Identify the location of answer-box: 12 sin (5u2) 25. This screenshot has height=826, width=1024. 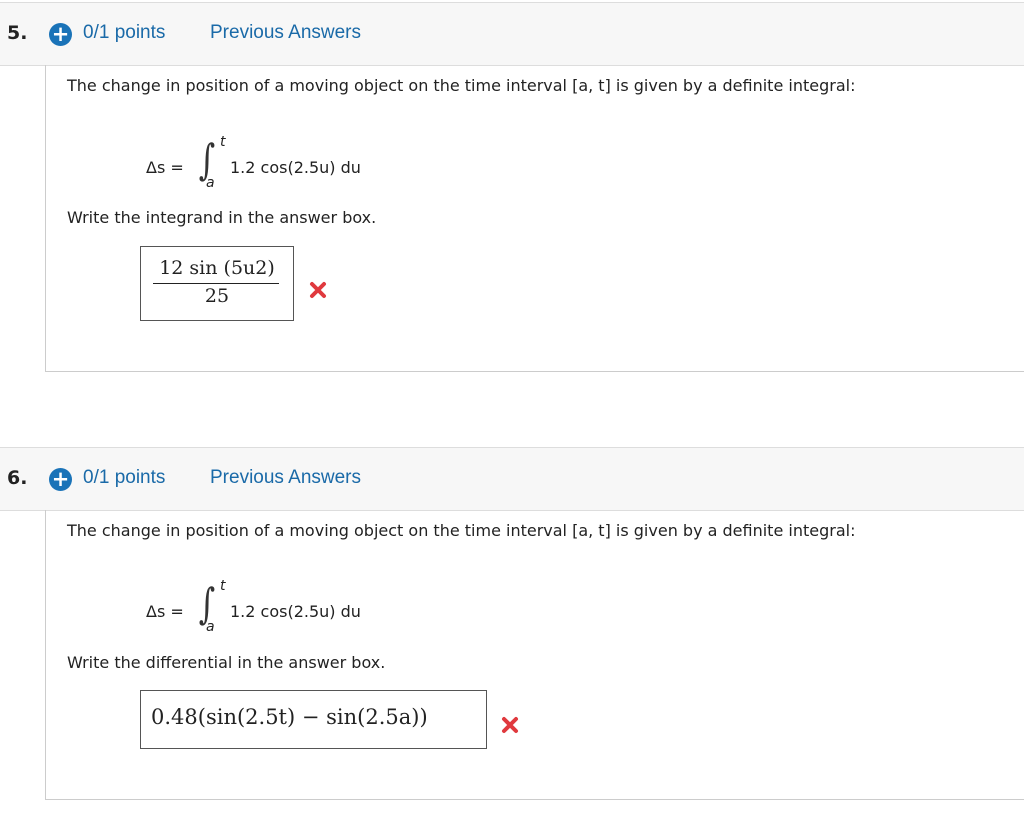
(217, 283).